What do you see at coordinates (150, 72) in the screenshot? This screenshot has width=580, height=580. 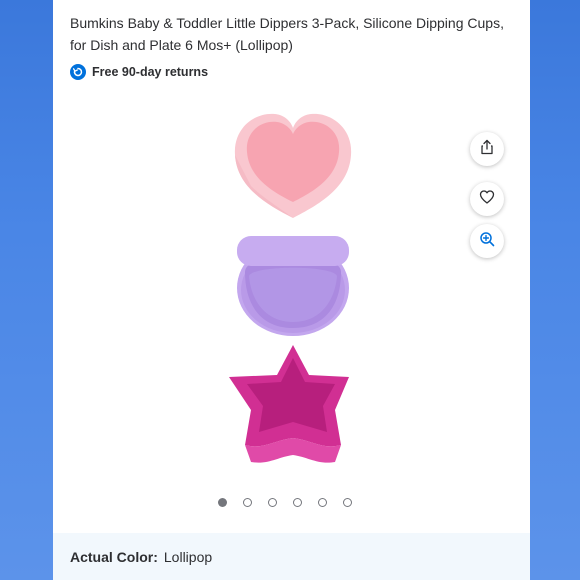 I see `returns-label: Free 90-day returns` at bounding box center [150, 72].